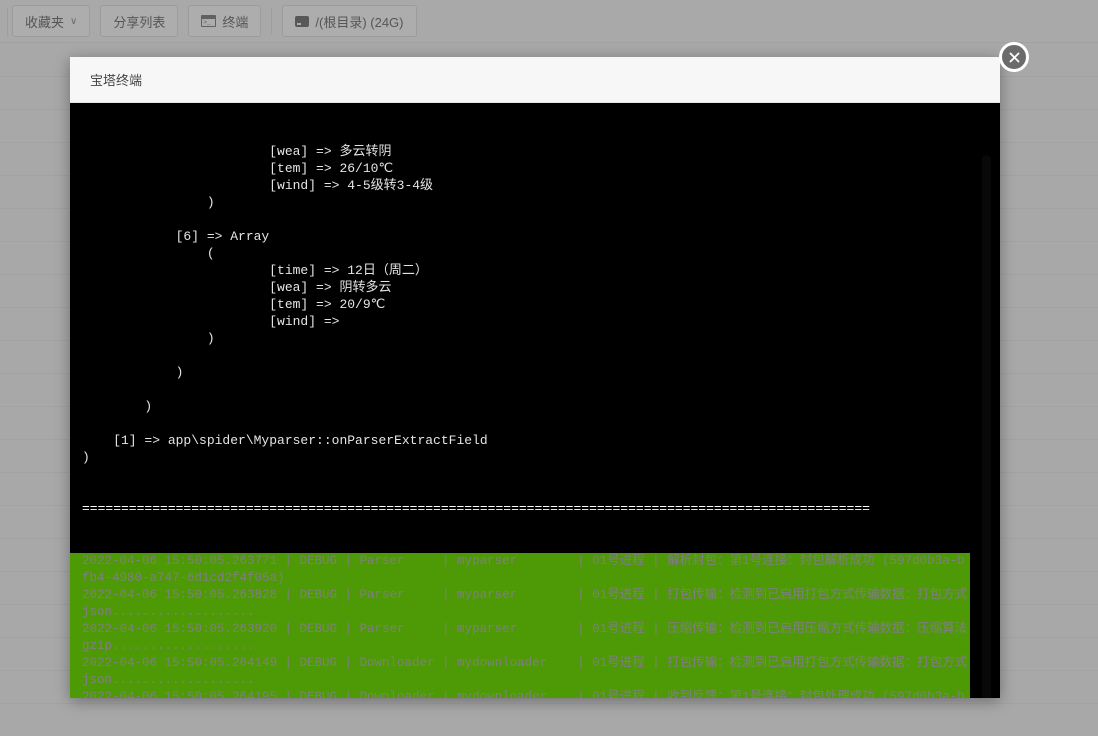 This screenshot has width=1098, height=736. I want to click on close-icon, so click(1014, 57).